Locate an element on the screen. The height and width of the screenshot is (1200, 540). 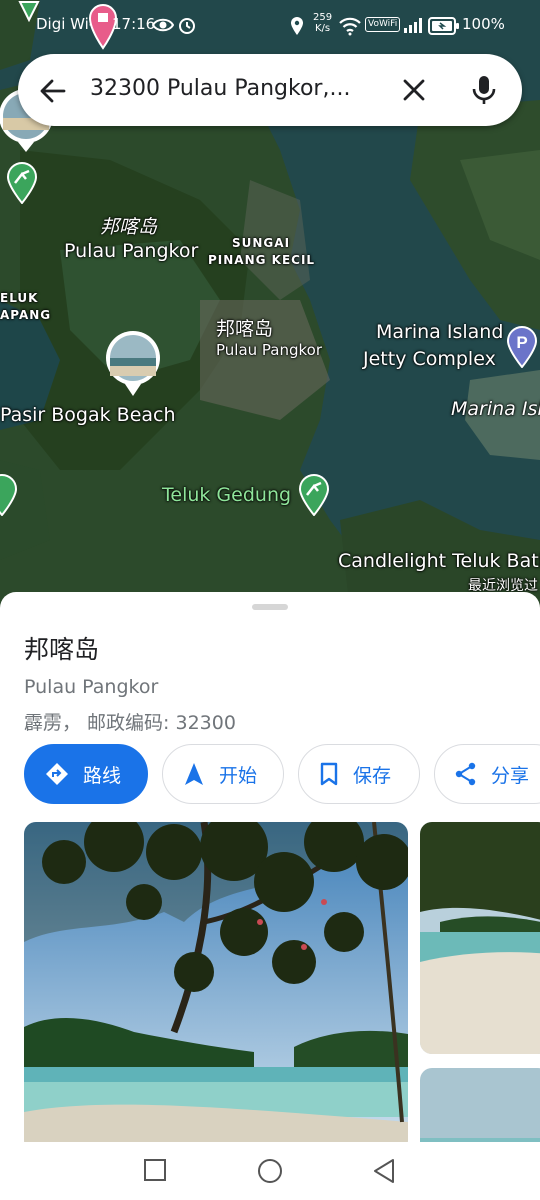
map-label-pangkor-2: Pulau Pangkor is located at coordinates (269, 350).